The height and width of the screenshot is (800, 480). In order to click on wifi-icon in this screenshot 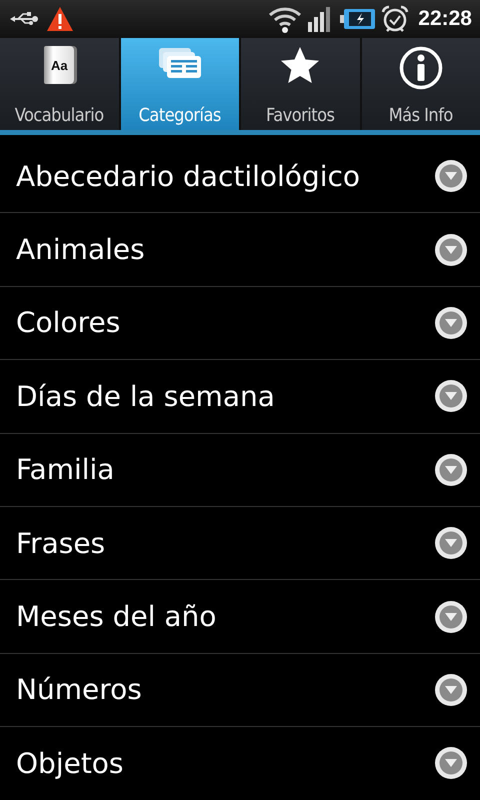, I will do `click(285, 19)`.